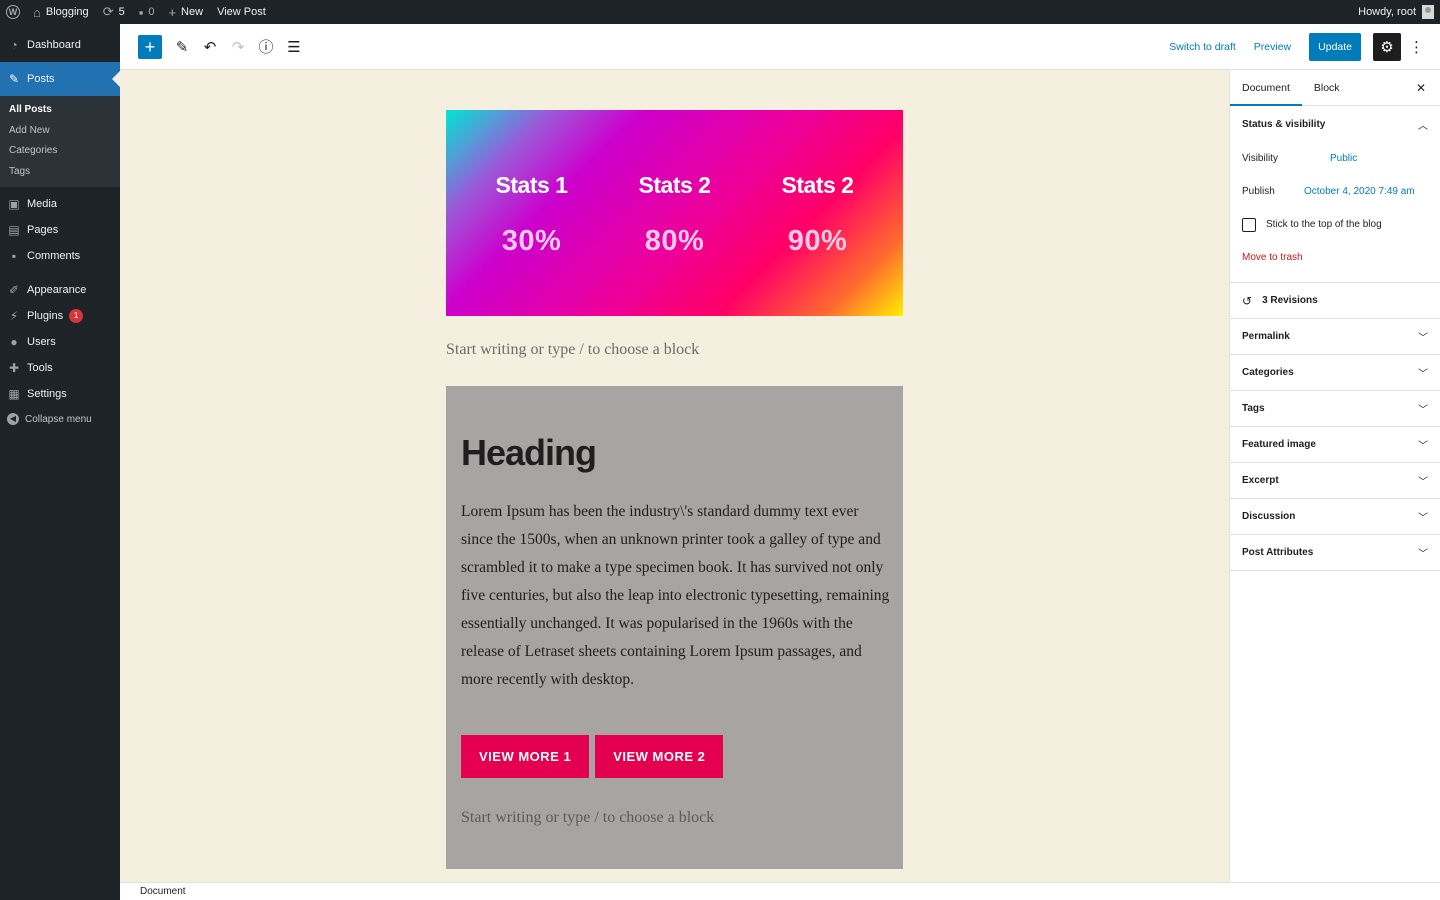 The image size is (1440, 900). Describe the element at coordinates (192, 12) in the screenshot. I see `new-label: New` at that location.